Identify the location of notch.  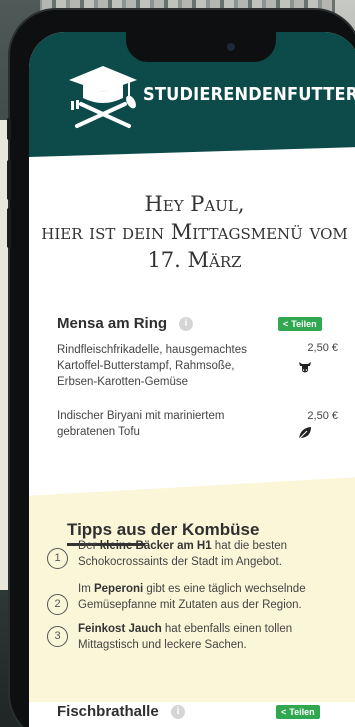
(201, 47).